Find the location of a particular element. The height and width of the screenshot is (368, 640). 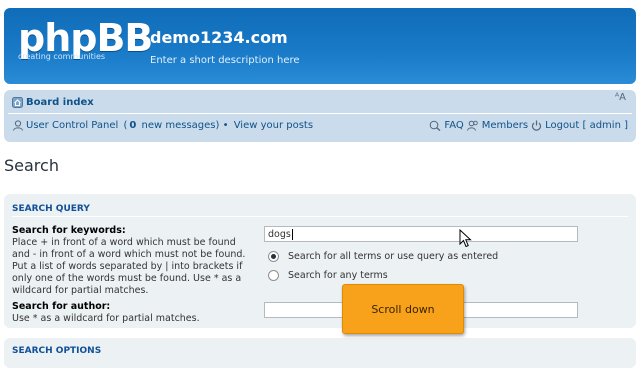

home-icon is located at coordinates (17, 102).